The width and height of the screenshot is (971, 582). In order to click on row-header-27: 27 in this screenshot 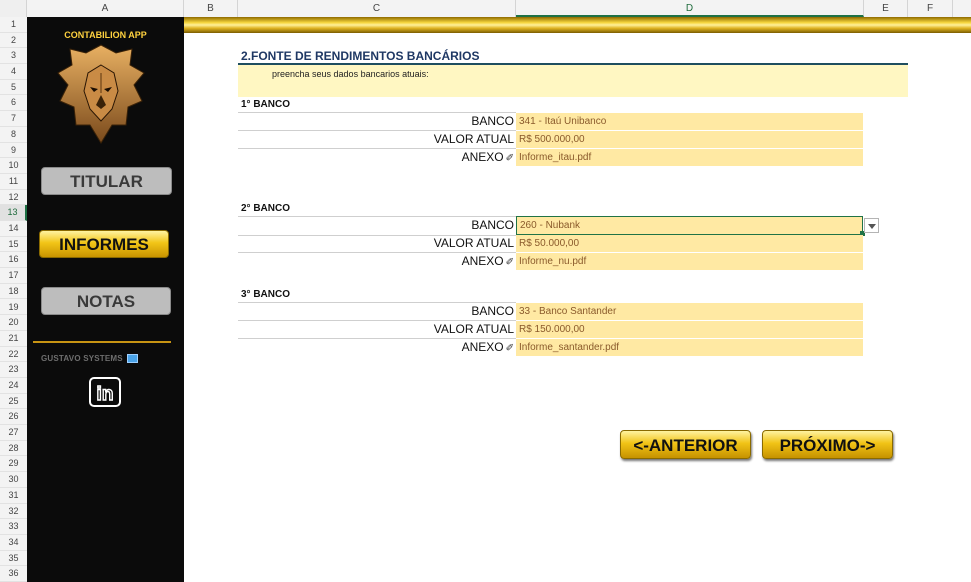, I will do `click(13, 433)`.